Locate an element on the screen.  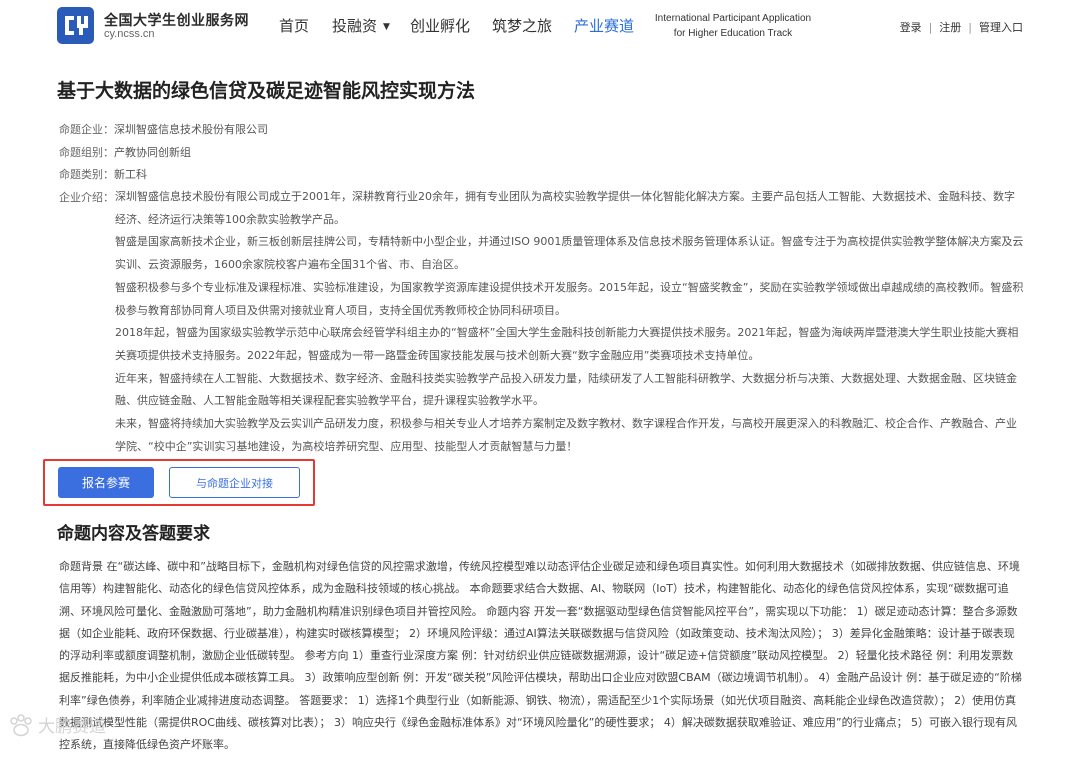
cy-logo-icon is located at coordinates (75, 25).